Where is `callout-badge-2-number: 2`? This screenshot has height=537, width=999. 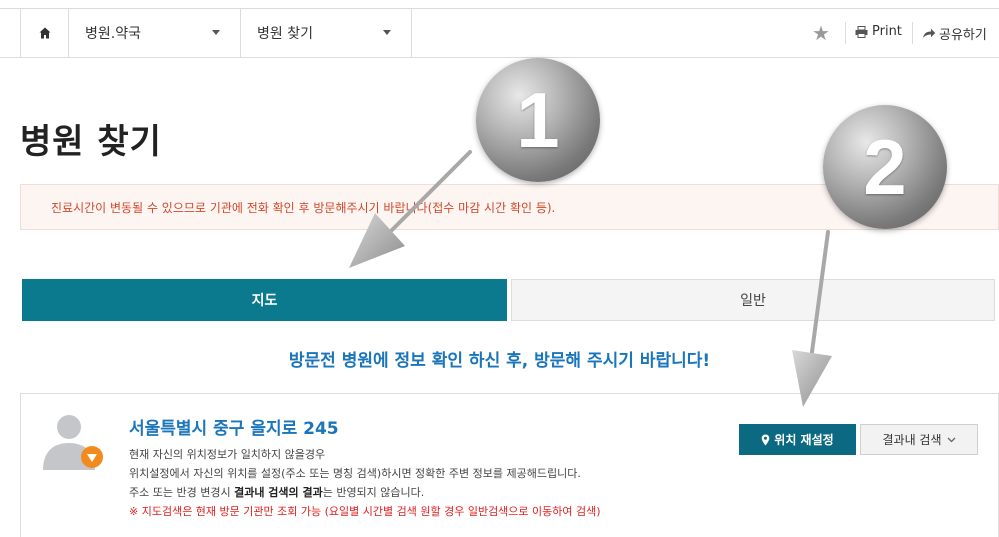 callout-badge-2-number: 2 is located at coordinates (885, 166).